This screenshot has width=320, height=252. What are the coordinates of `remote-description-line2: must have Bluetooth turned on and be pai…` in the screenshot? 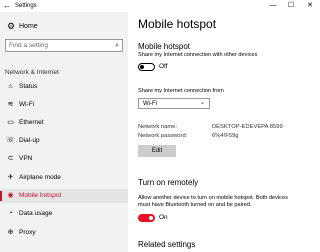 It's located at (195, 205).